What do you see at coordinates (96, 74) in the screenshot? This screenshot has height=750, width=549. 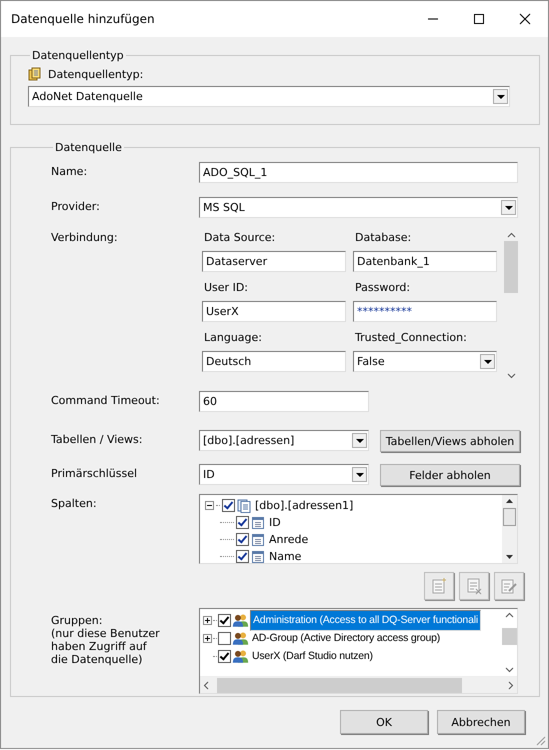 I see `field-label: Datenquellentyp:` at bounding box center [96, 74].